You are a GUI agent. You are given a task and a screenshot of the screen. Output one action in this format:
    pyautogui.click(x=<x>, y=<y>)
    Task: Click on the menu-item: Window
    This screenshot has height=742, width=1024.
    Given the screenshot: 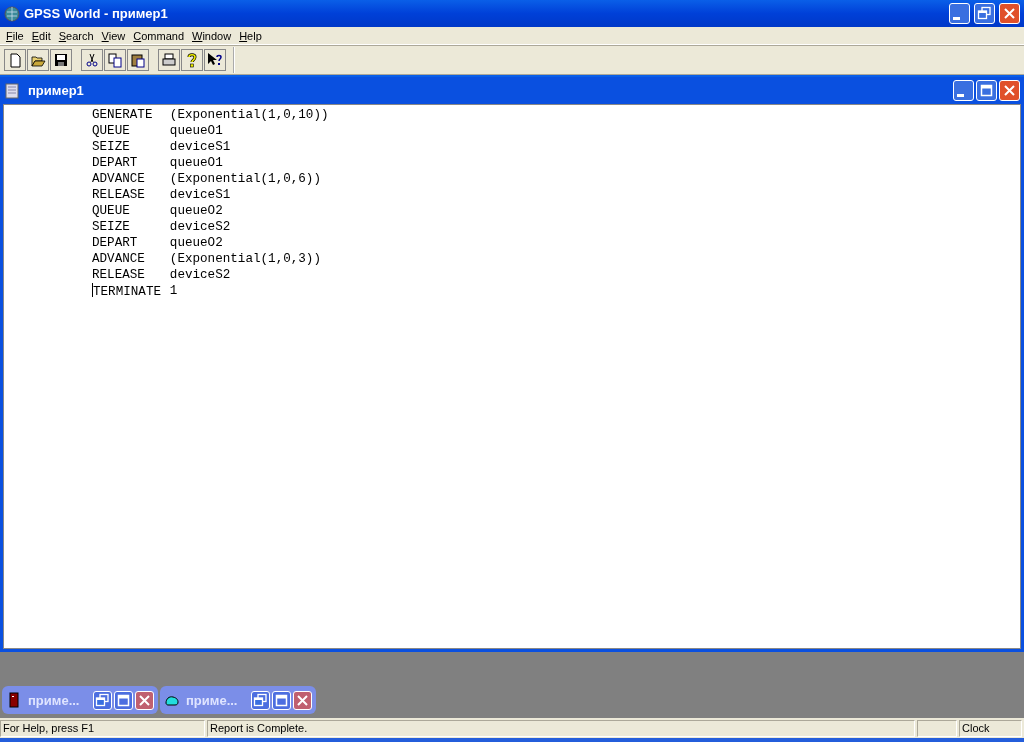 What is the action you would take?
    pyautogui.click(x=212, y=35)
    